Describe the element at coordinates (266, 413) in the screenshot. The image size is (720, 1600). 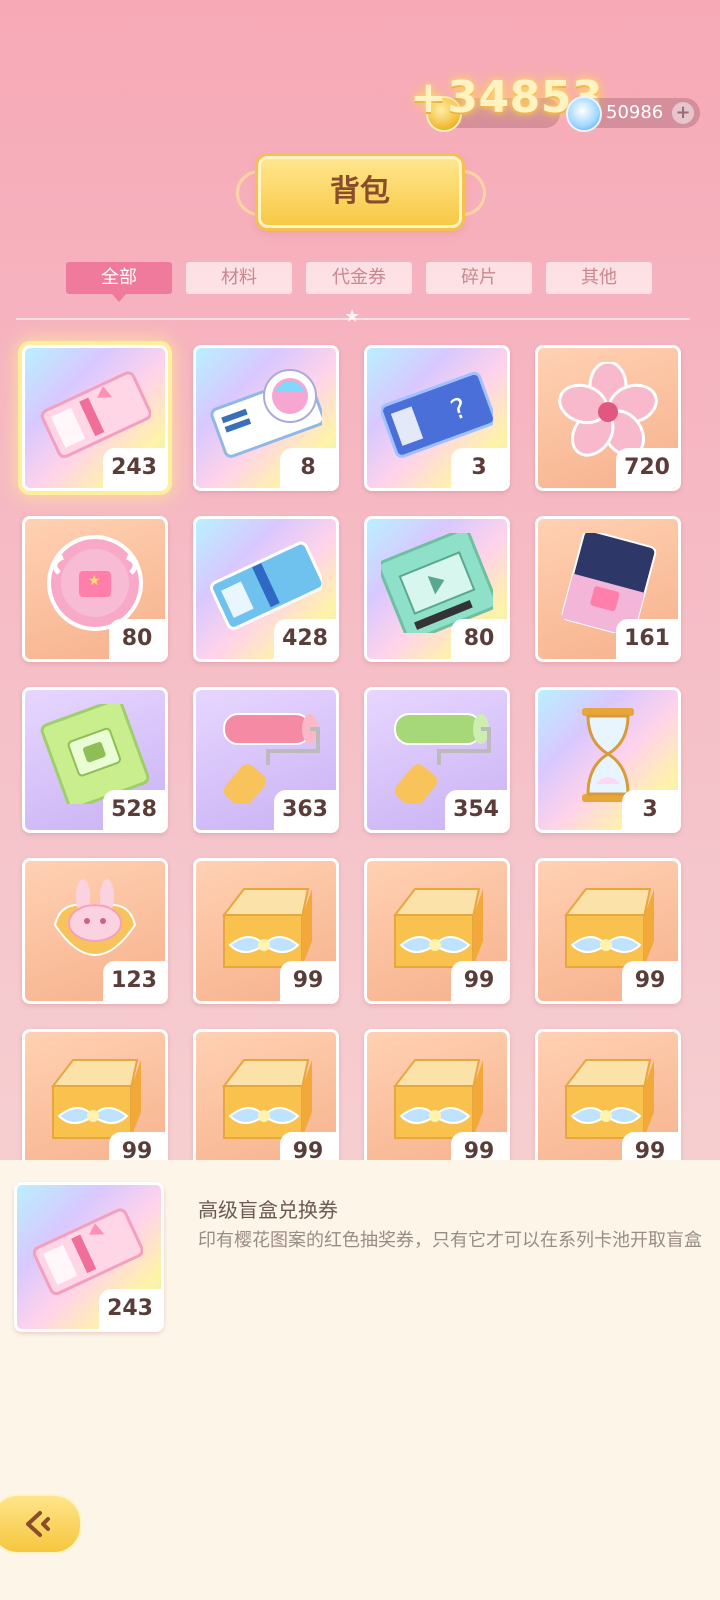
I see `avatar-ticket-icon` at that location.